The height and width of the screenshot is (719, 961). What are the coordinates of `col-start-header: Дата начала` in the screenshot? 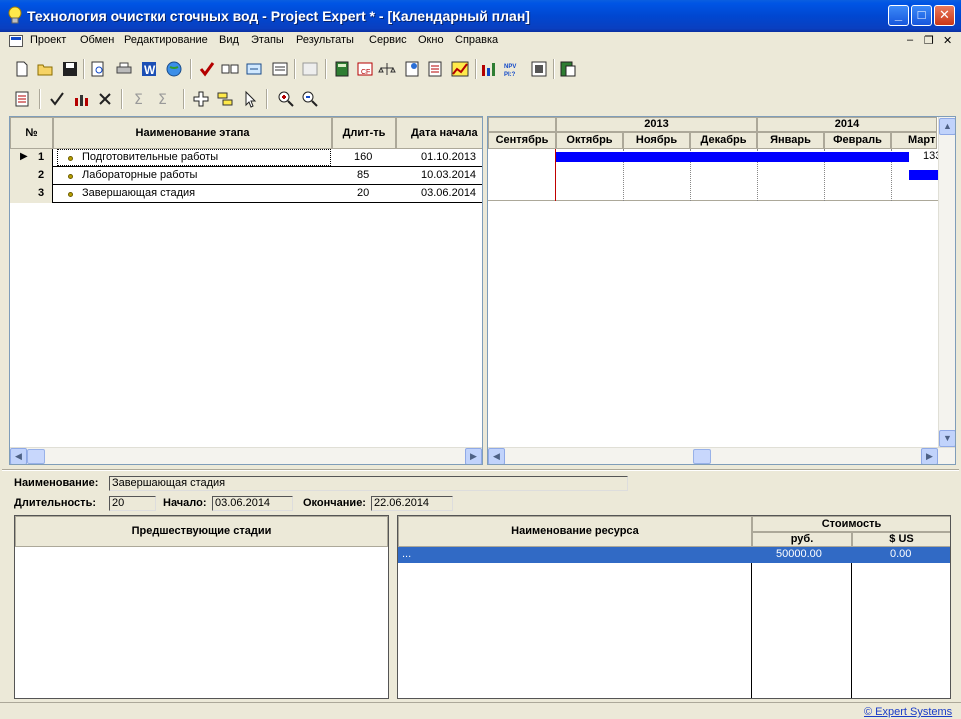 It's located at (439, 133).